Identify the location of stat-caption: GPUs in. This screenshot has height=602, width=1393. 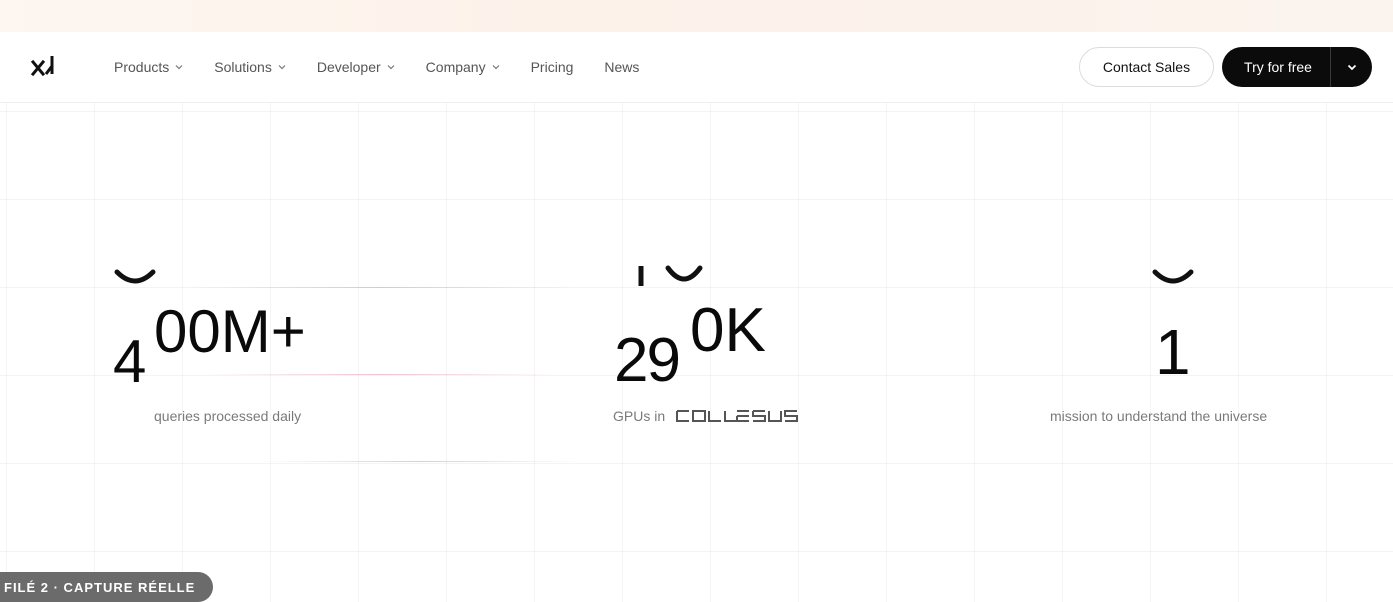
(639, 416).